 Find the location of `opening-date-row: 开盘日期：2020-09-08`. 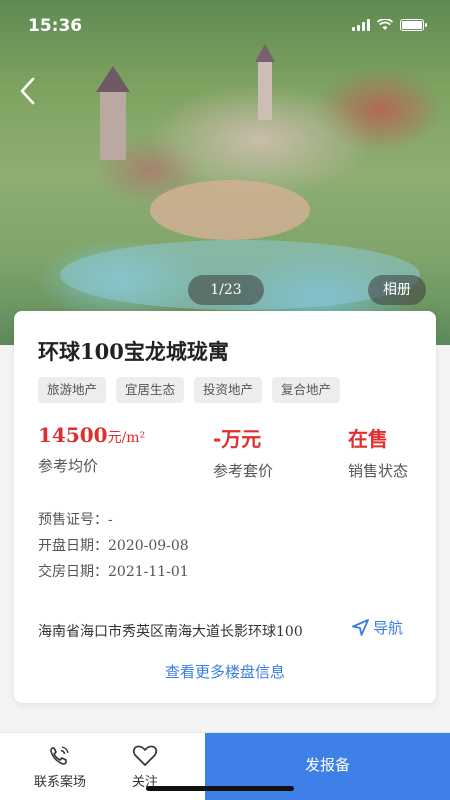

opening-date-row: 开盘日期：2020-09-08 is located at coordinates (113, 546).